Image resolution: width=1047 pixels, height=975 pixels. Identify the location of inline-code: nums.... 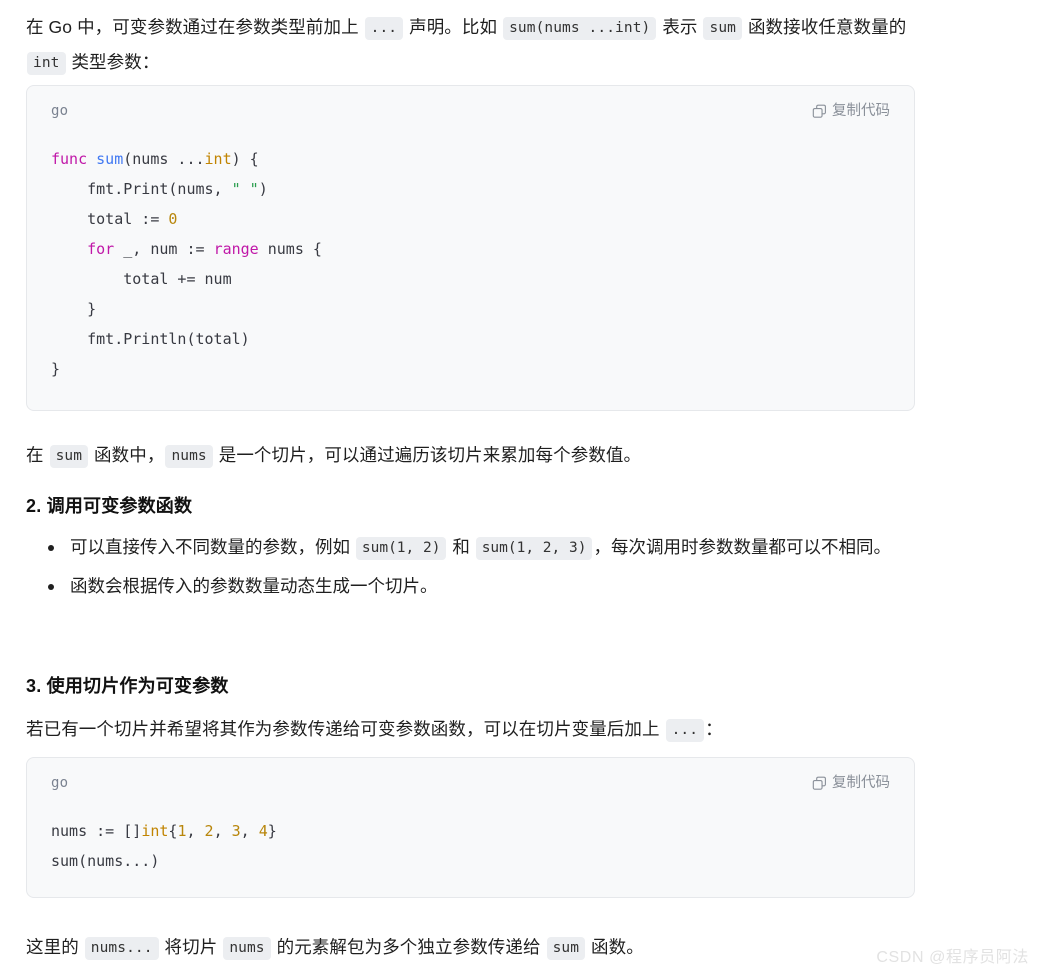
(121, 948).